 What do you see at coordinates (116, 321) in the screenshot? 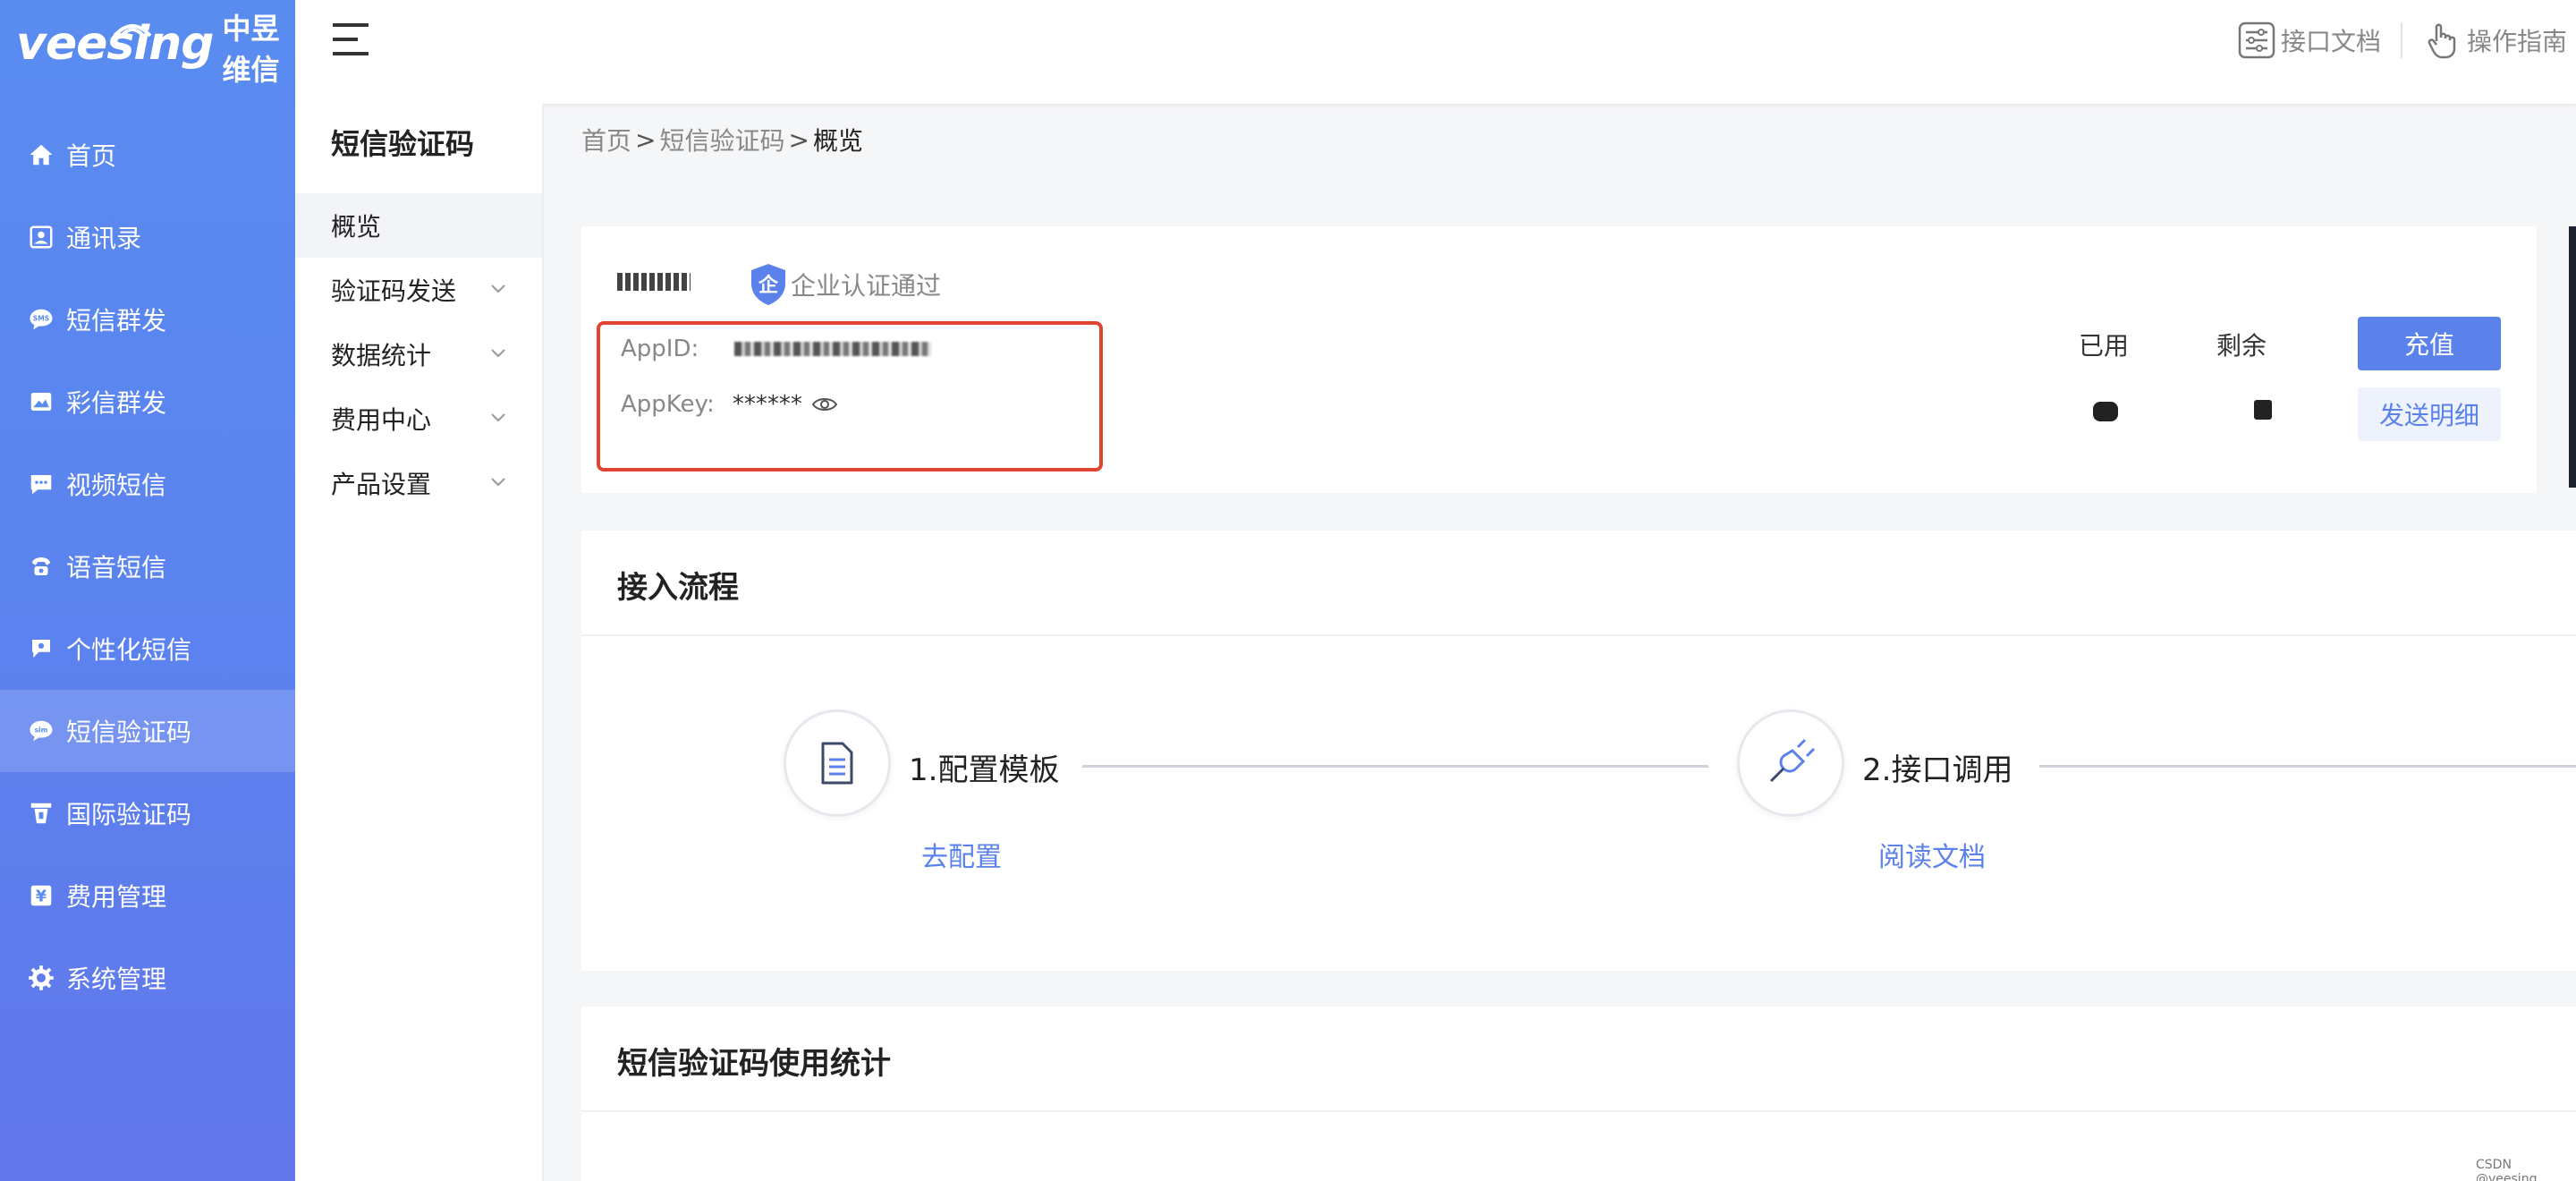
I see `nav-label: 短信群发` at bounding box center [116, 321].